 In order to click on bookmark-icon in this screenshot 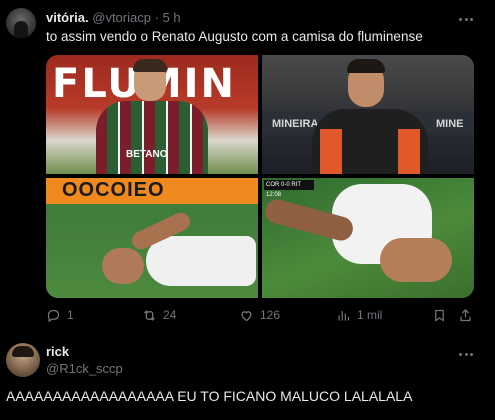, I will do `click(439, 315)`.